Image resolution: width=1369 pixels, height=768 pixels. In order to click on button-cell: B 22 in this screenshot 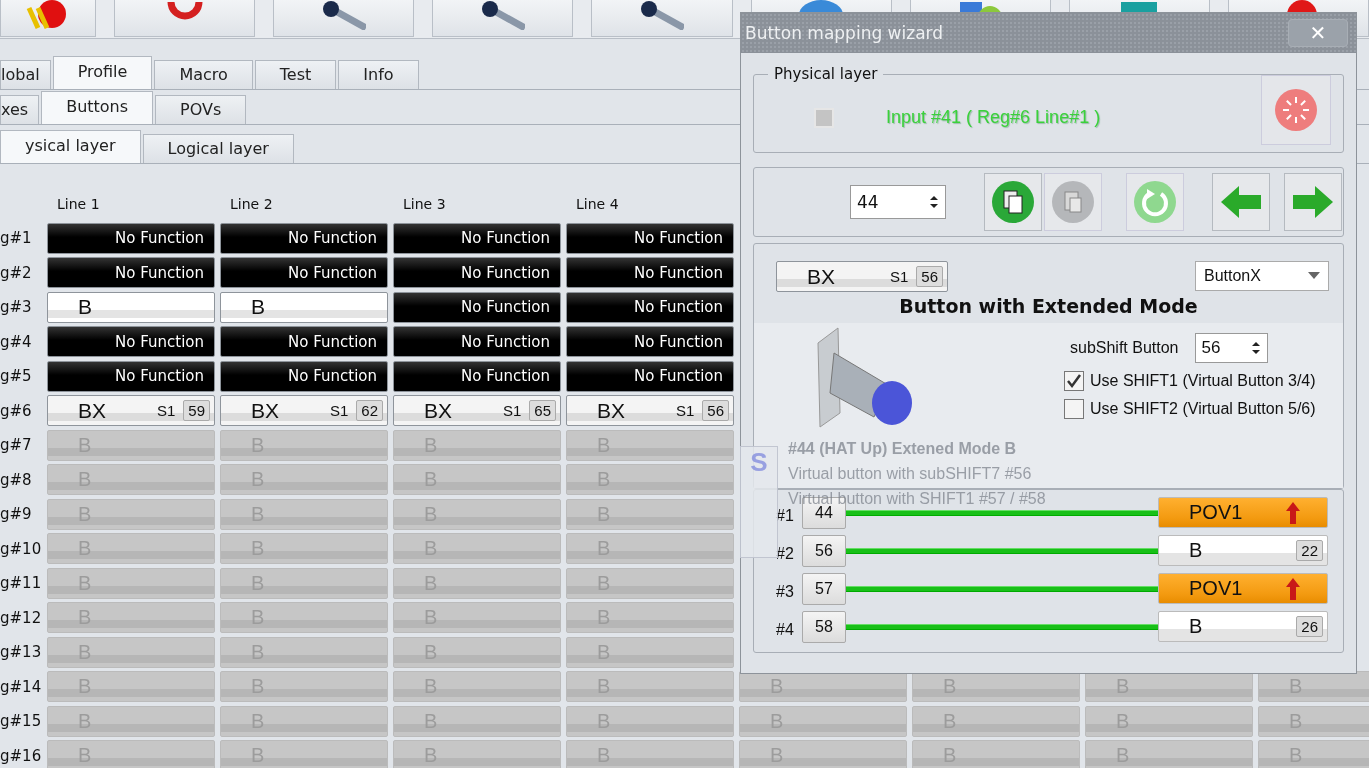, I will do `click(1243, 550)`.